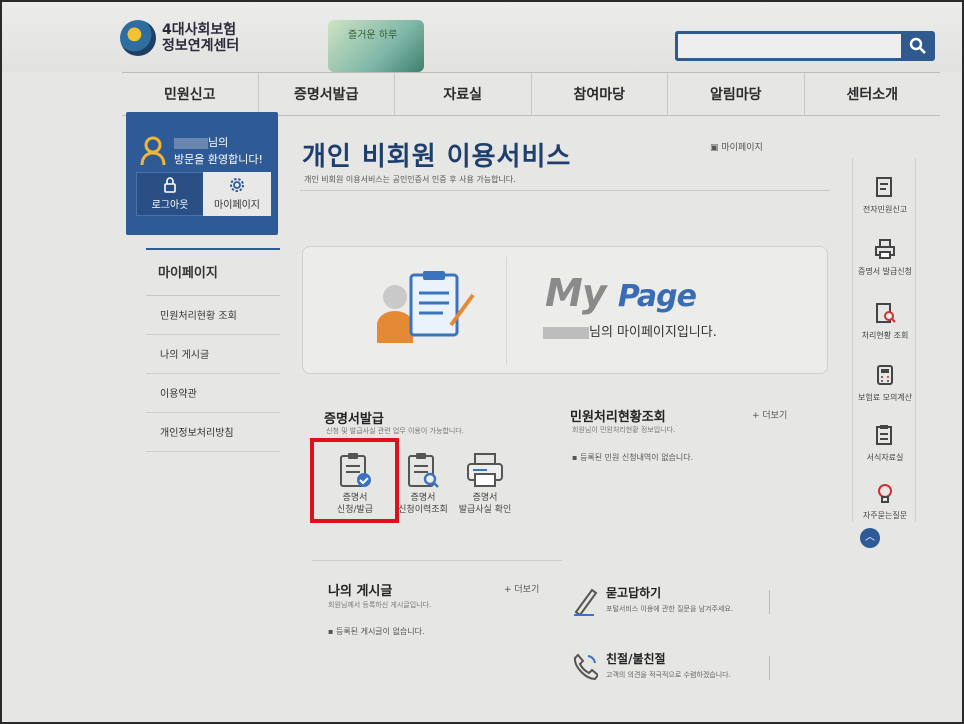  I want to click on cert-section-desc: 신청 및 발급사실 관련 업무 이용이 가능합니다., so click(395, 431).